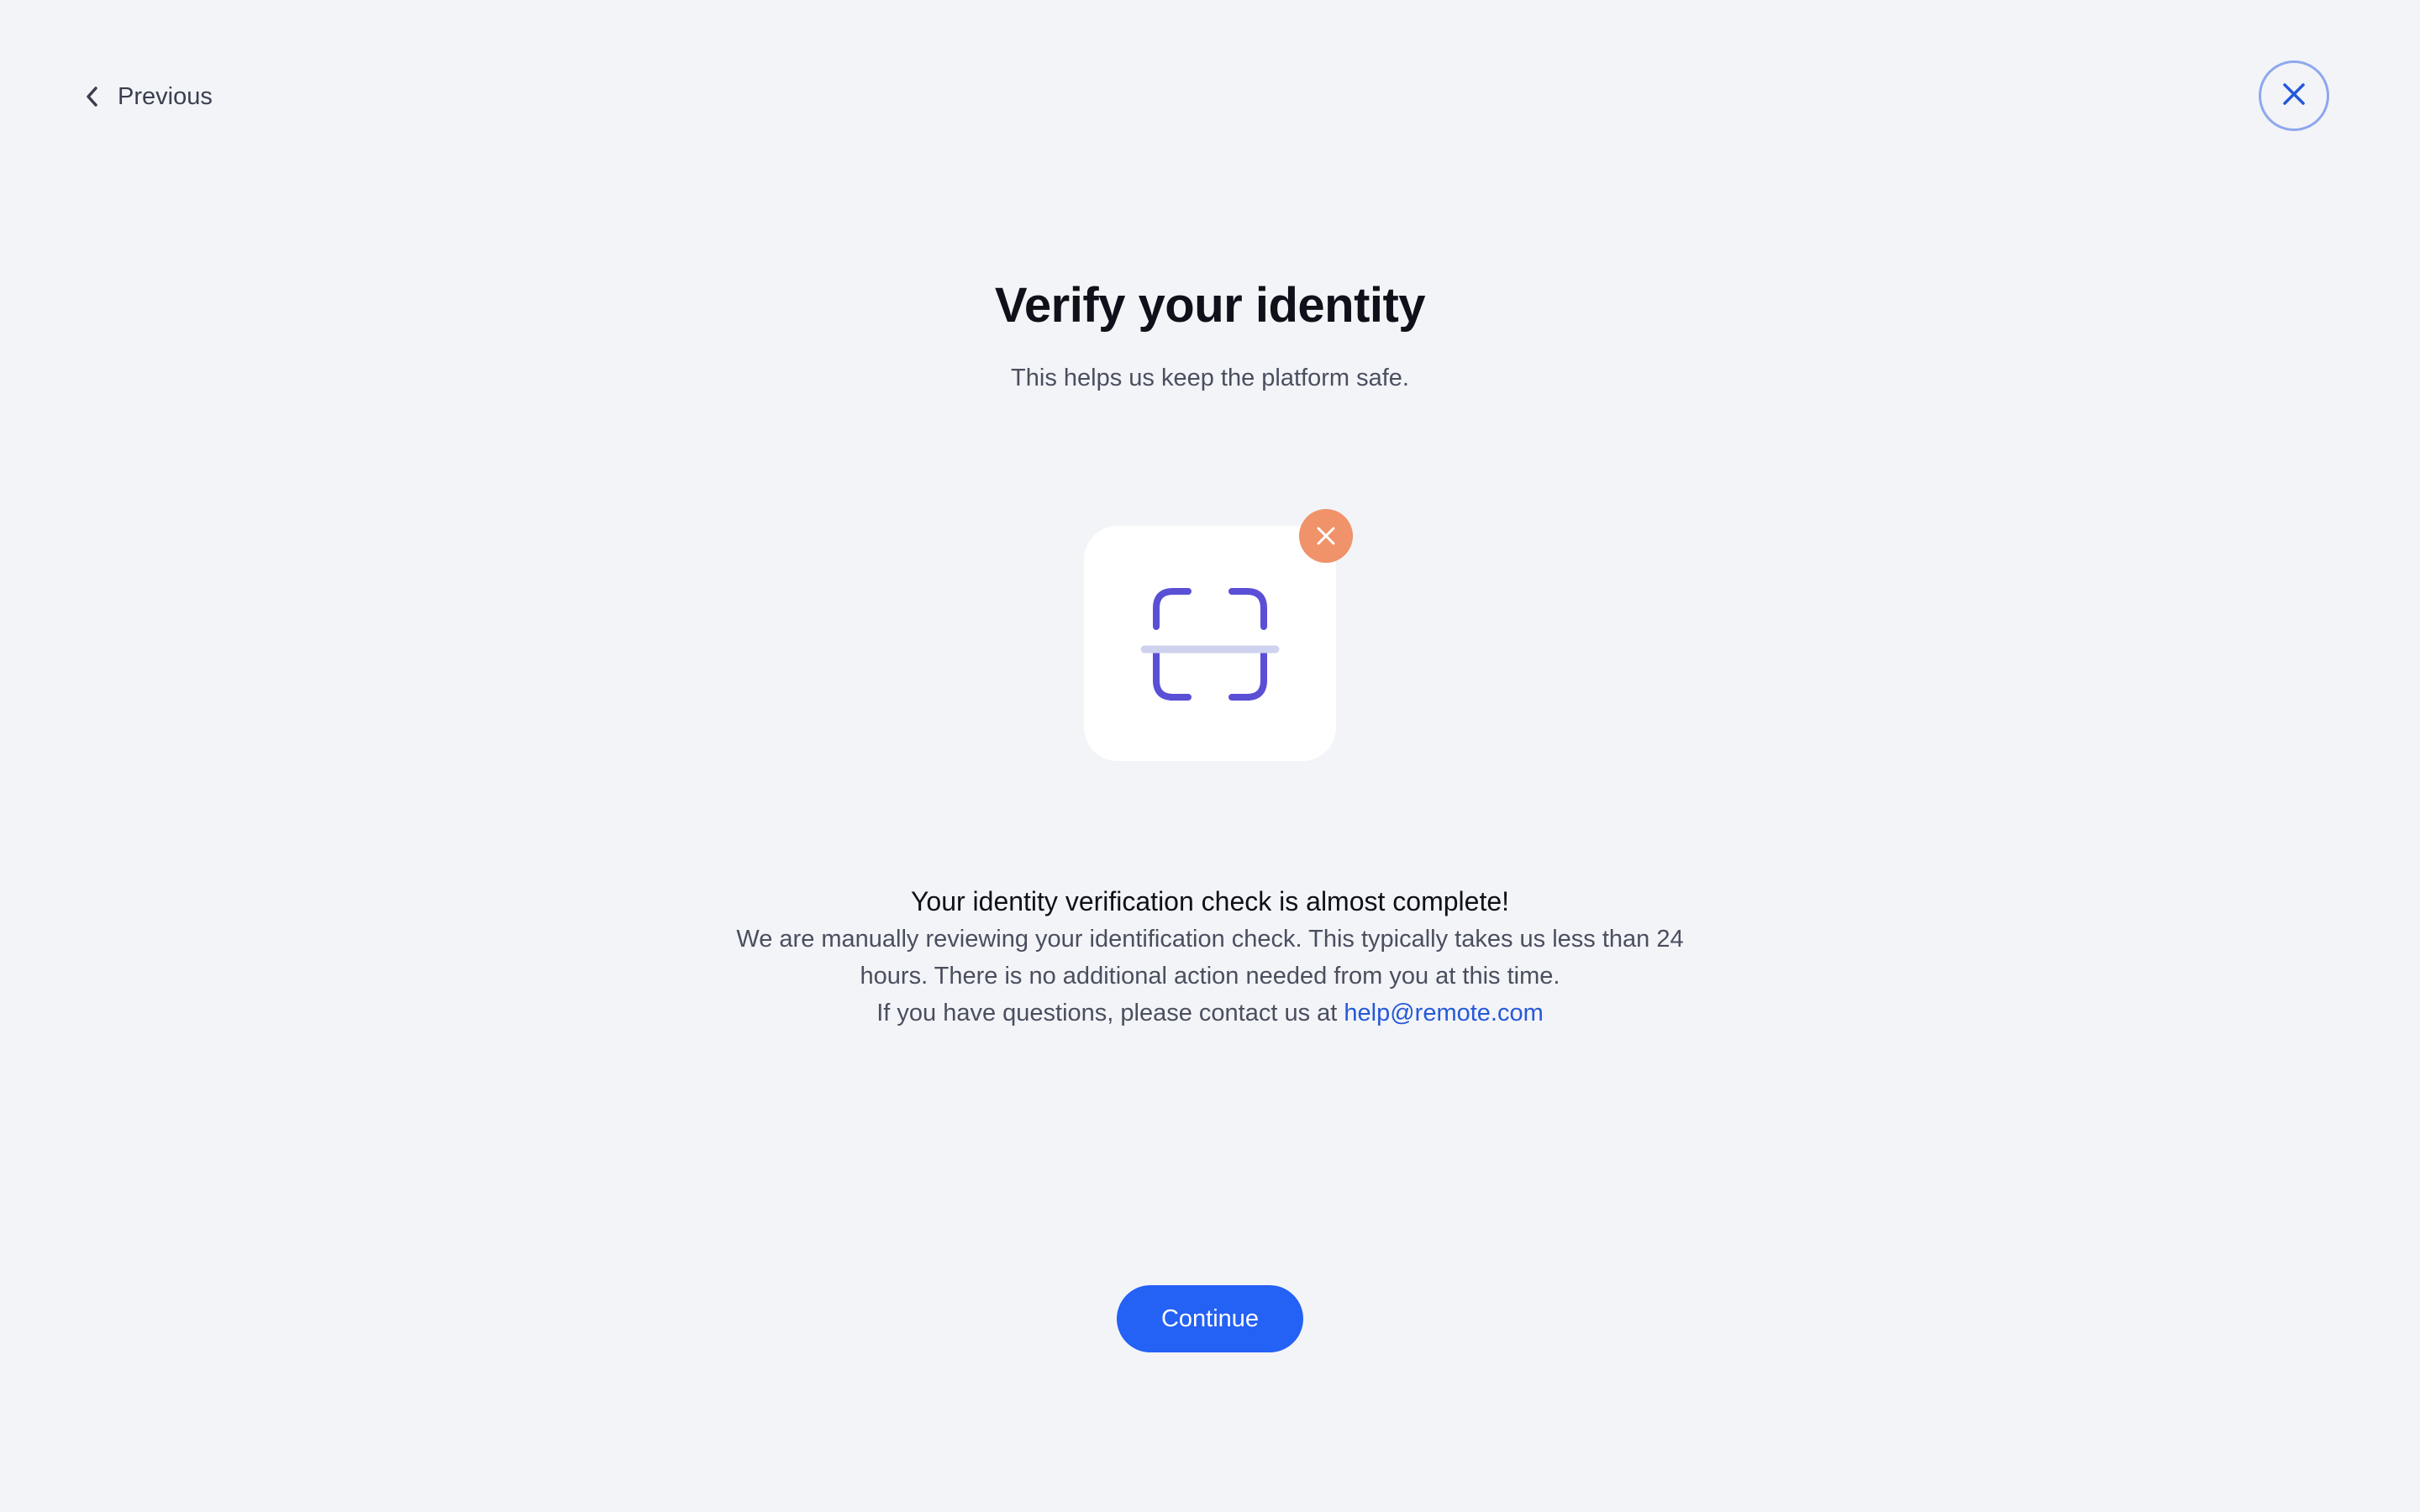 The image size is (2420, 1512). What do you see at coordinates (1443, 1013) in the screenshot?
I see `contact-email-link: help@remote.com` at bounding box center [1443, 1013].